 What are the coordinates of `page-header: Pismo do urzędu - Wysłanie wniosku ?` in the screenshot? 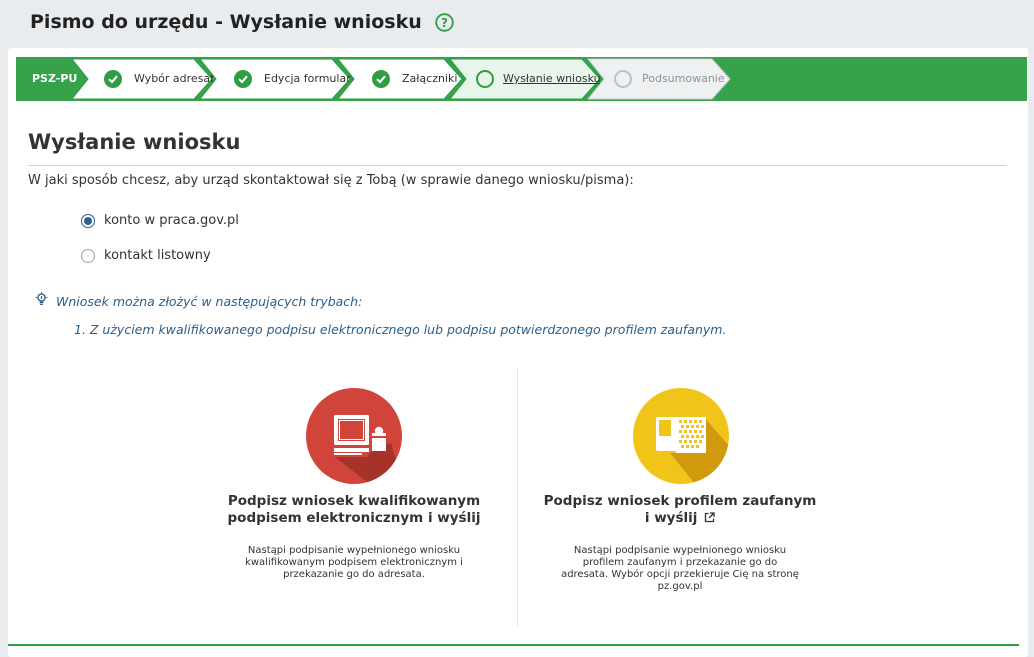 It's located at (517, 22).